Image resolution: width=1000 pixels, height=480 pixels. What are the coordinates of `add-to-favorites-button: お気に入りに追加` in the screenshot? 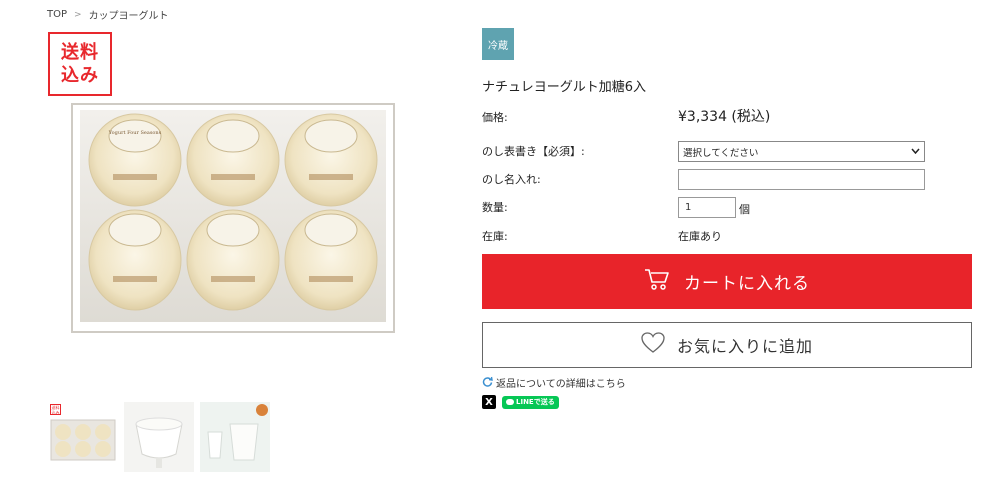 It's located at (727, 345).